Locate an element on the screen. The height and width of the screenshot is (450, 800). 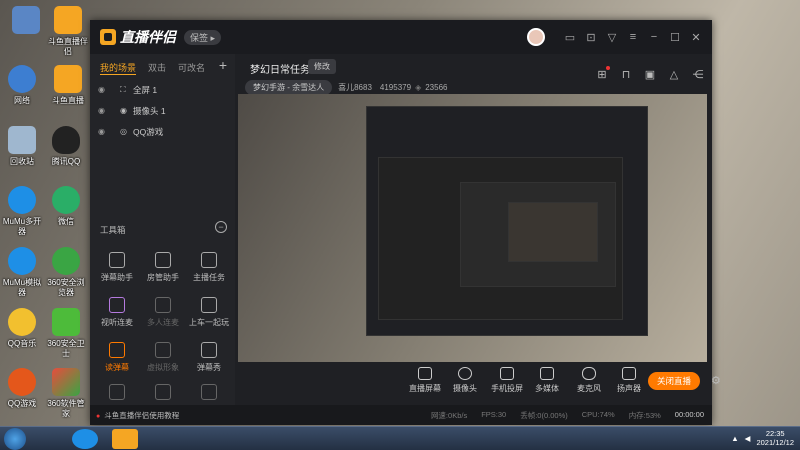
scene-tabs: 我的场景 双击 可改名 + is located at coordinates (162, 64).